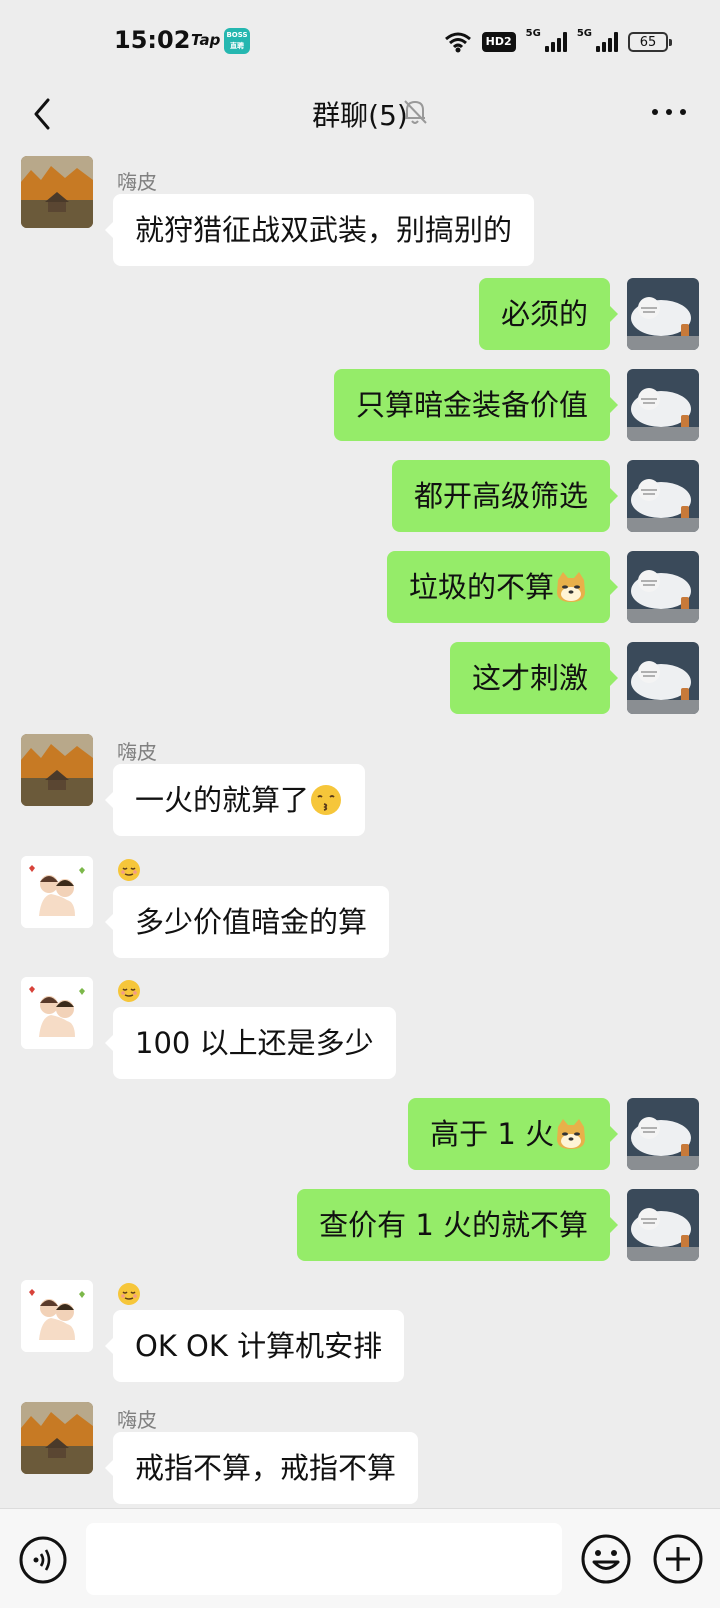 The width and height of the screenshot is (720, 1608). What do you see at coordinates (43, 1560) in the screenshot?
I see `voice-input-icon` at bounding box center [43, 1560].